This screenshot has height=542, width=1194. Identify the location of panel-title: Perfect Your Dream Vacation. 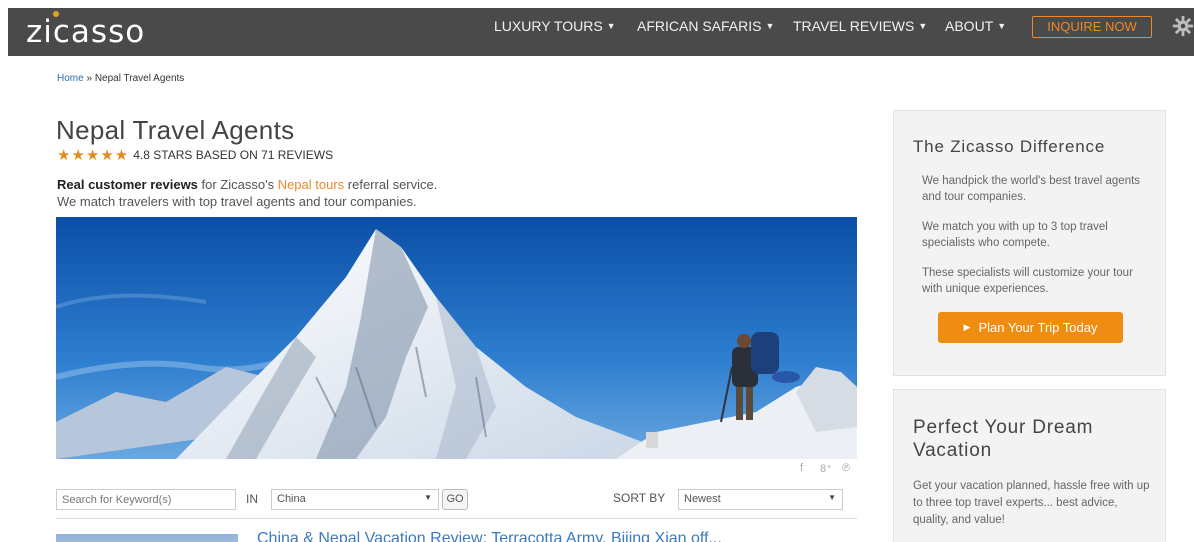
(1003, 439).